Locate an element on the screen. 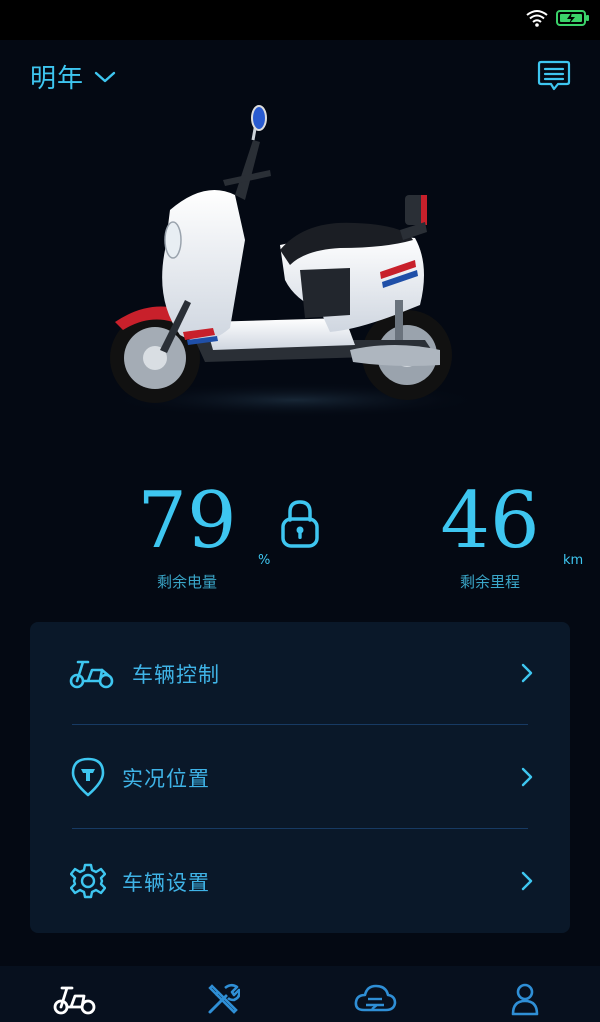 The height and width of the screenshot is (1022, 600). battery-charging-icon is located at coordinates (572, 18).